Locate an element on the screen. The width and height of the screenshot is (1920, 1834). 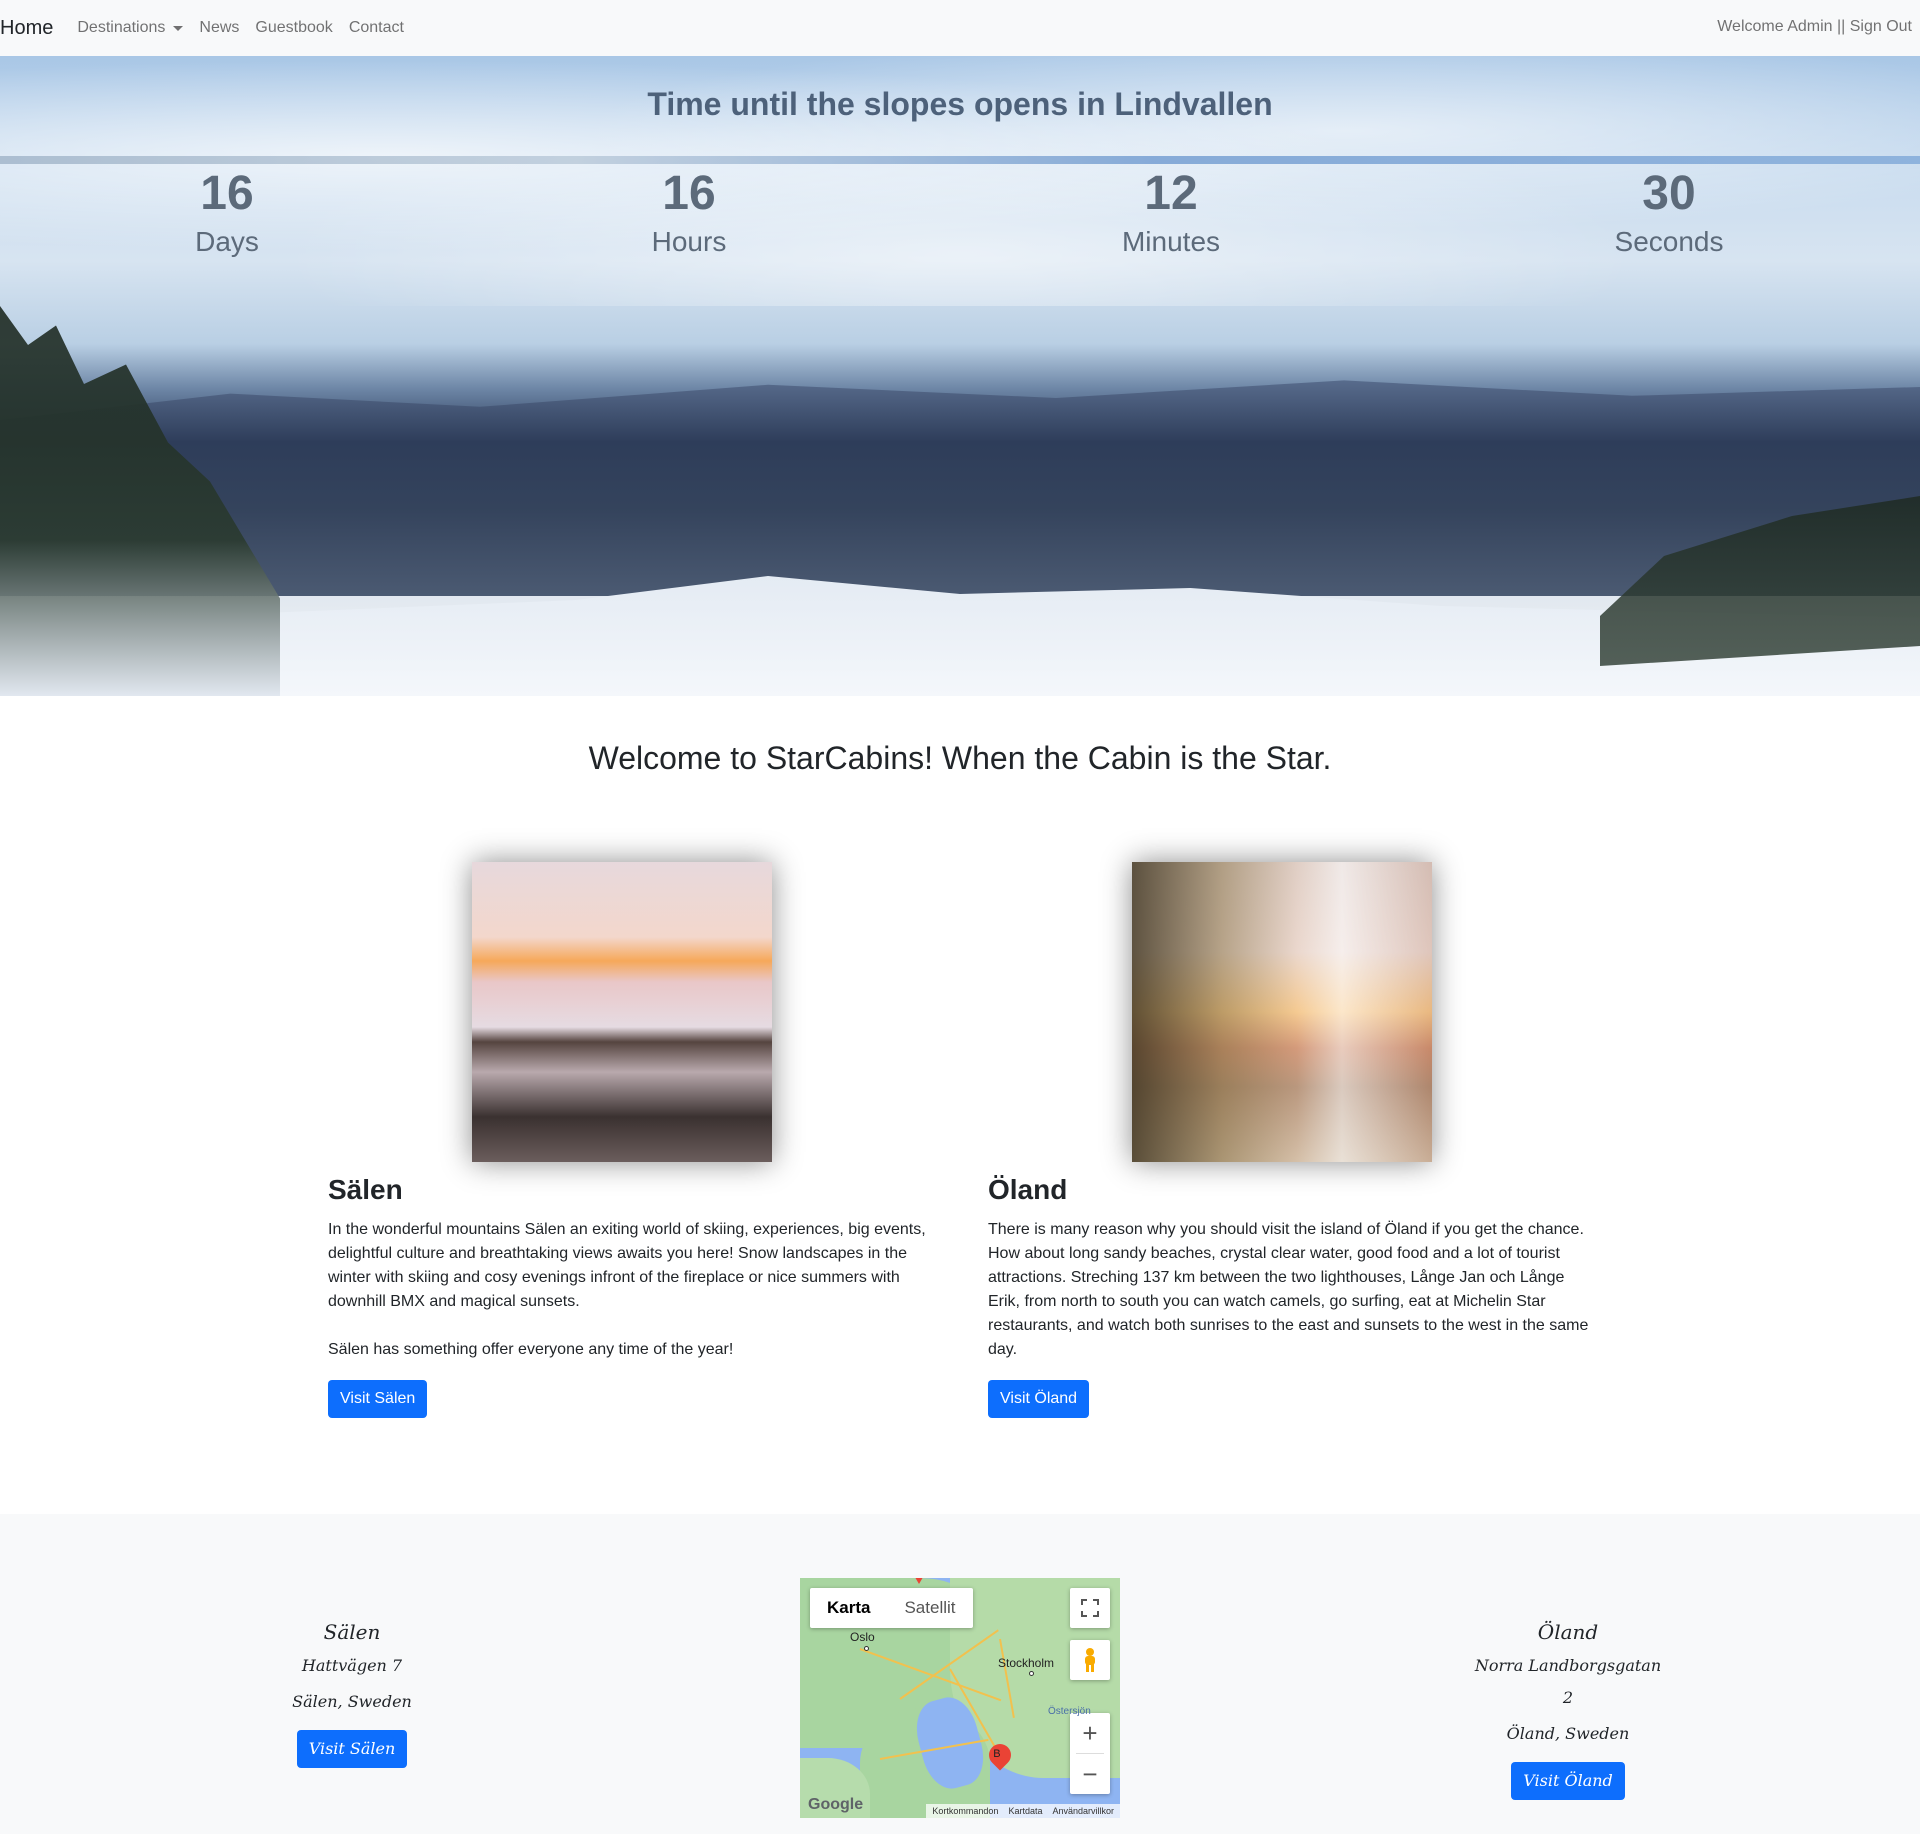
nav-destinations: Destinations is located at coordinates (130, 28).